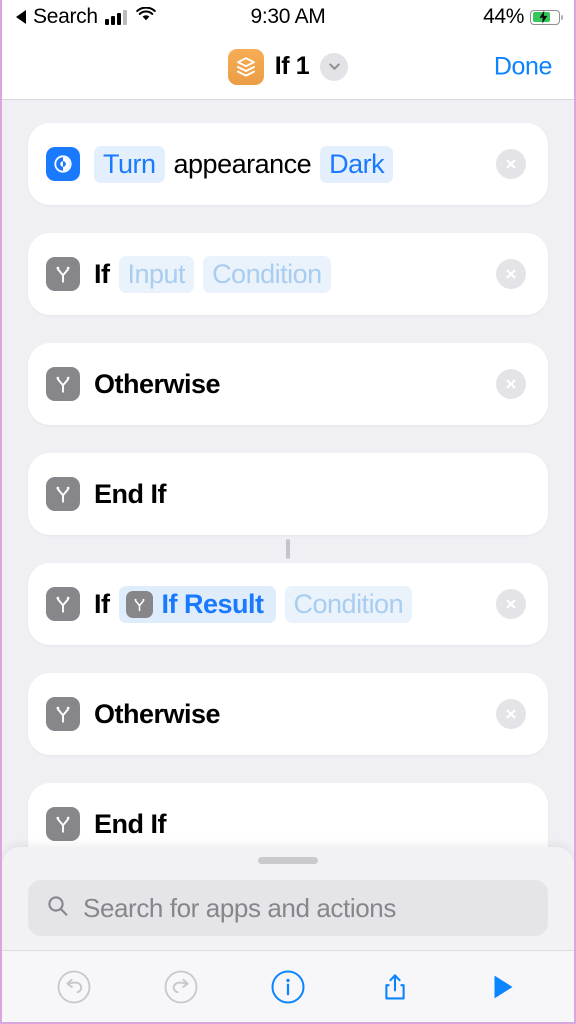 This screenshot has height=1024, width=576. I want to click on action-variable-token-label: If Result, so click(213, 603).